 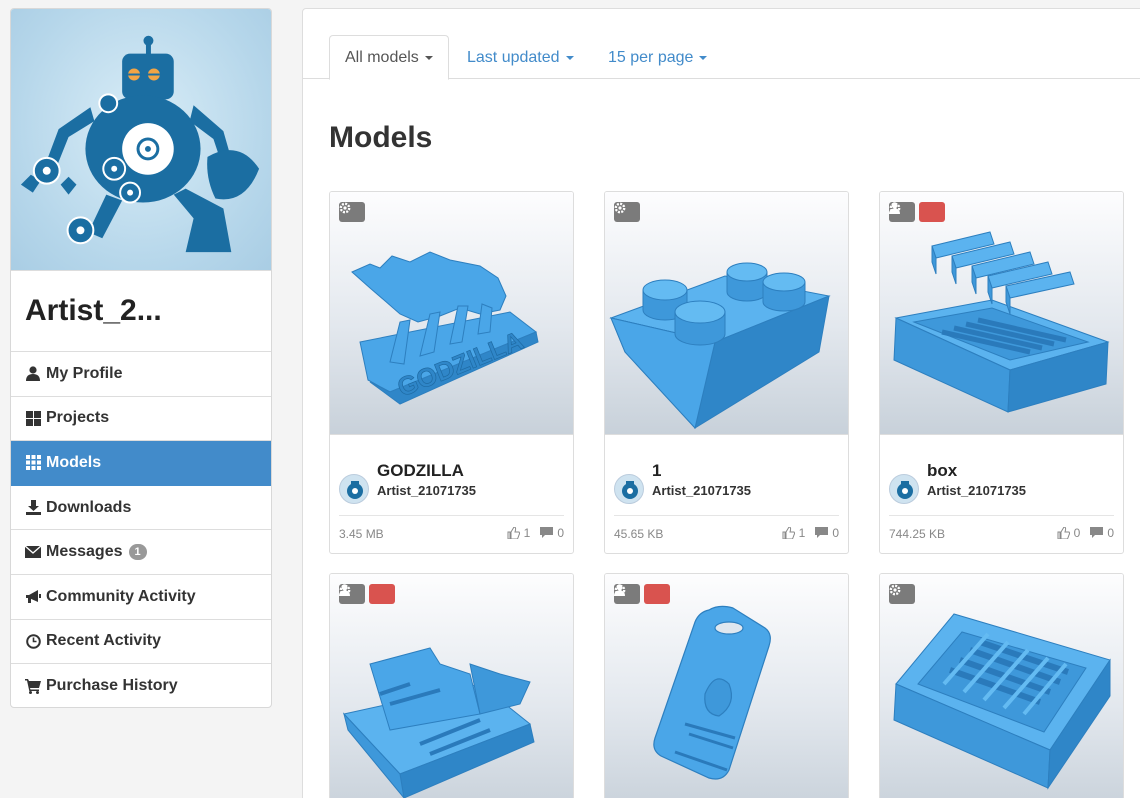 I want to click on nav-label: Purchase History, so click(x=112, y=686).